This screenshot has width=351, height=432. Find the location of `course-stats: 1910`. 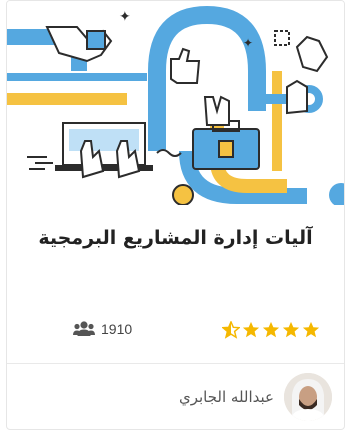

course-stats: 1910 is located at coordinates (175, 332).